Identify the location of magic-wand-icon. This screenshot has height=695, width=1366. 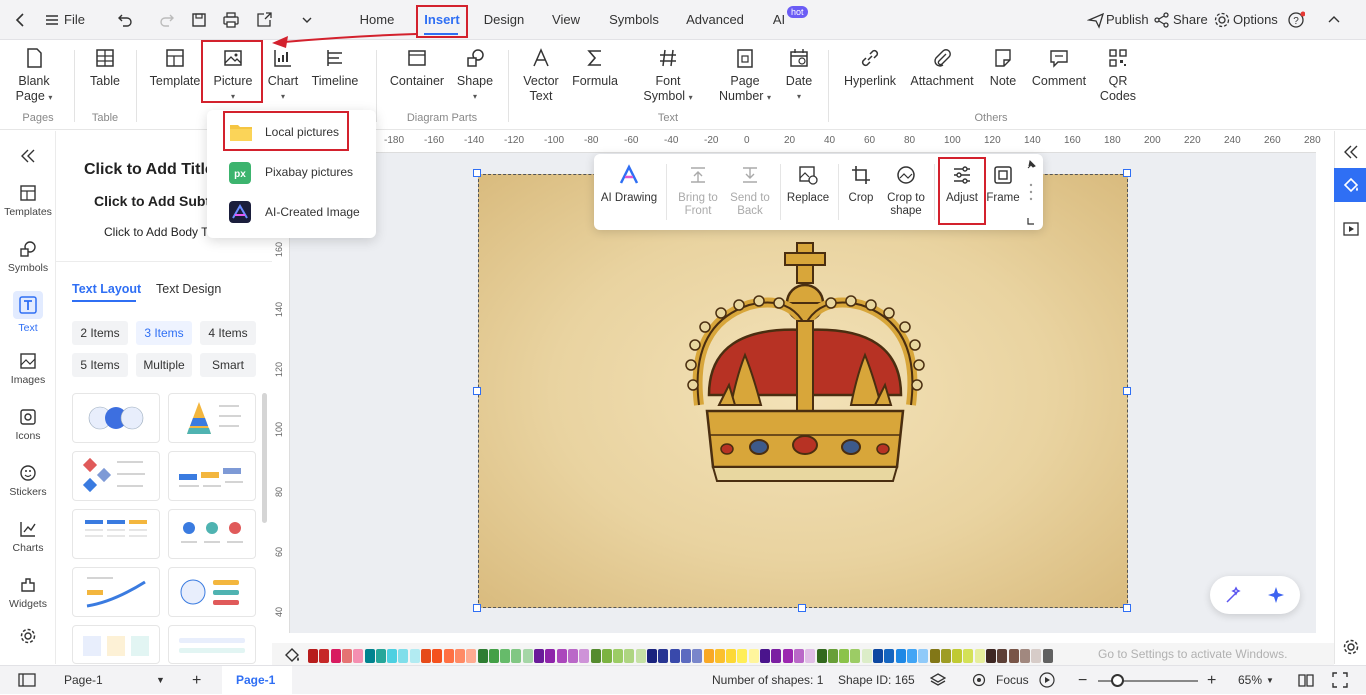
(1234, 595).